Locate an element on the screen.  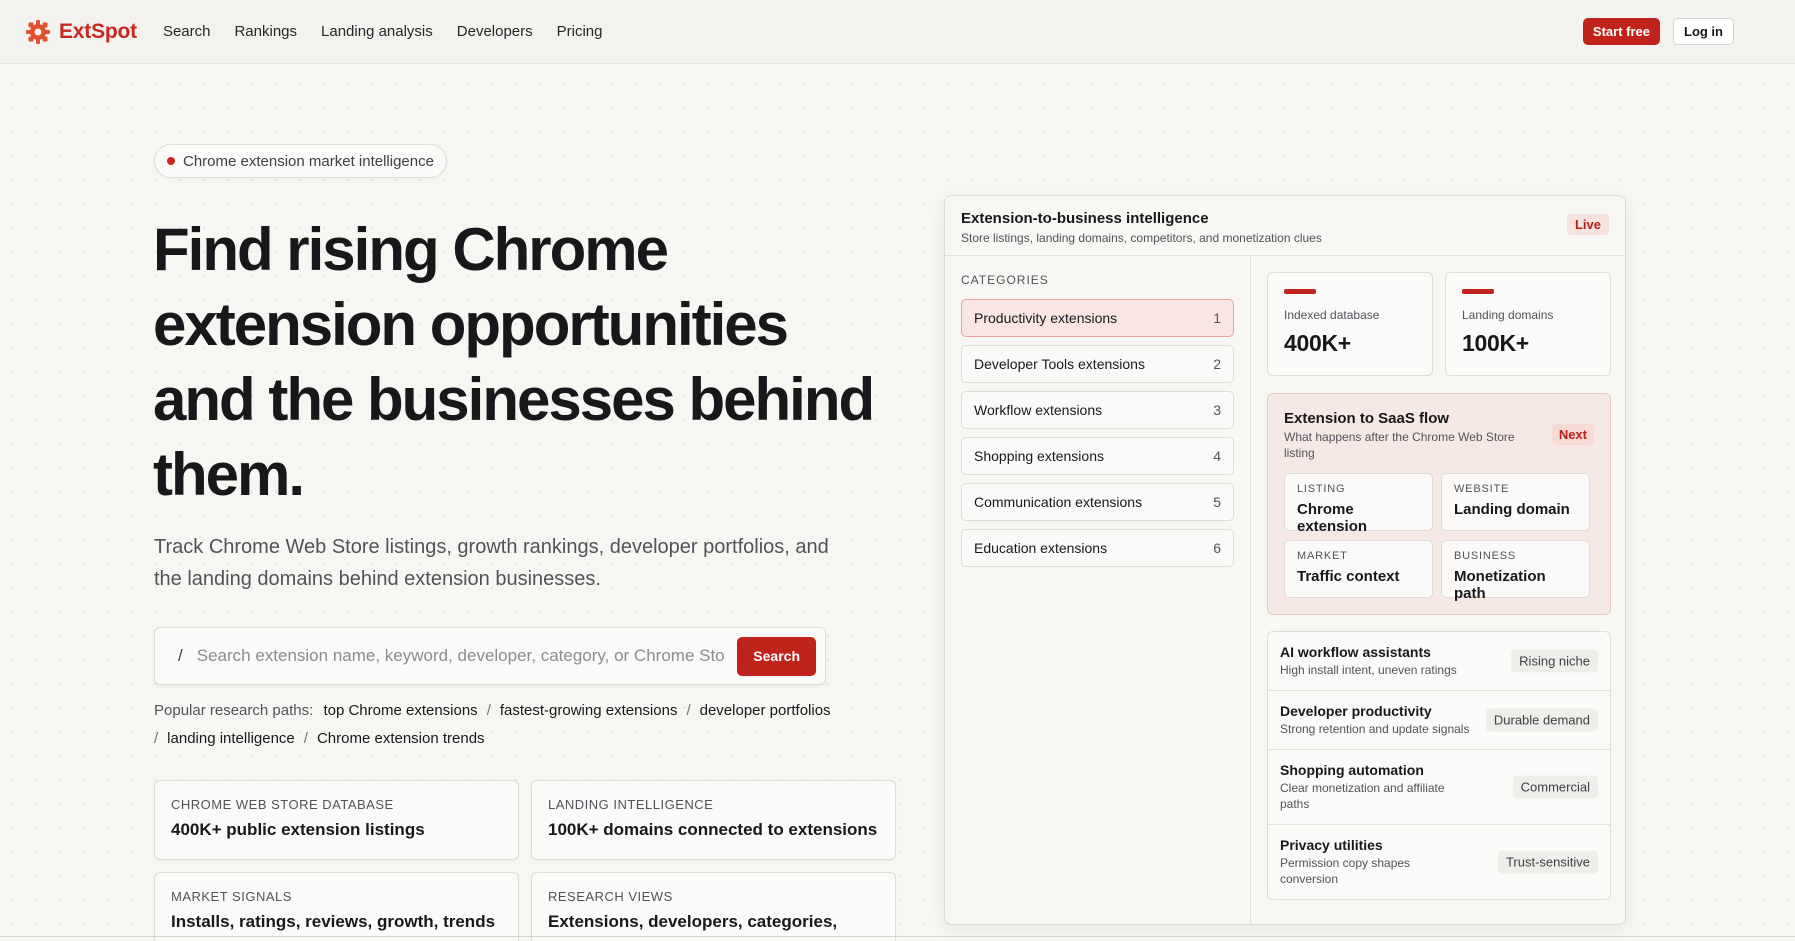
category-item-shopping: Shopping extensions 4 is located at coordinates (1097, 456).